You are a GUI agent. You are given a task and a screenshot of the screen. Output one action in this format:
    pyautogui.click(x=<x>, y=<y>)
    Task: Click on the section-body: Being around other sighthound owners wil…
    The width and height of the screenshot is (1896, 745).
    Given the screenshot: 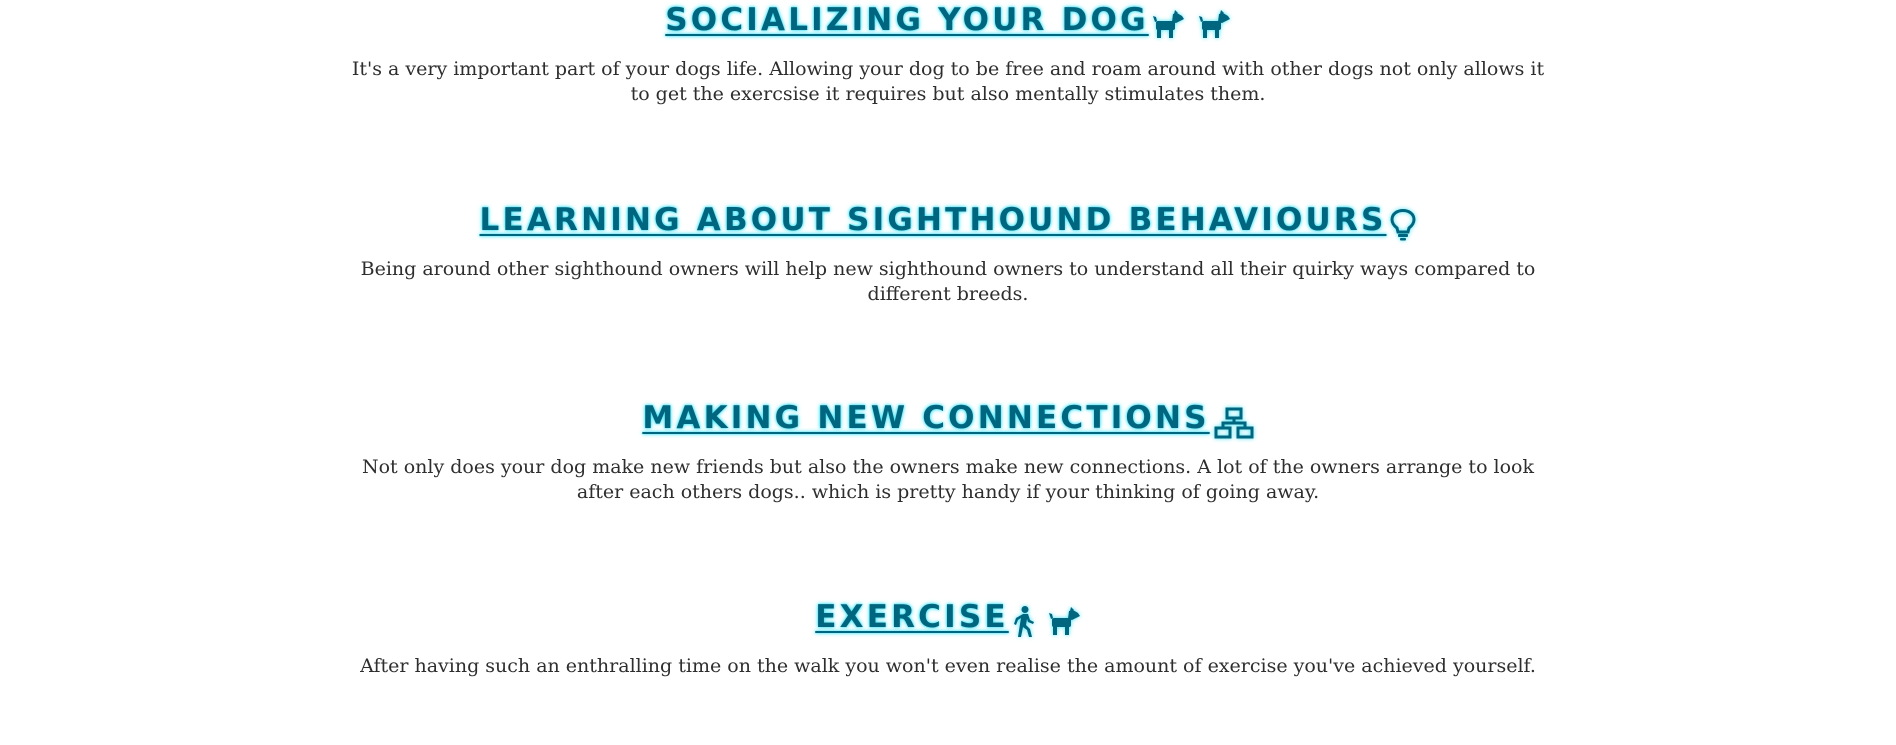 What is the action you would take?
    pyautogui.click(x=948, y=281)
    